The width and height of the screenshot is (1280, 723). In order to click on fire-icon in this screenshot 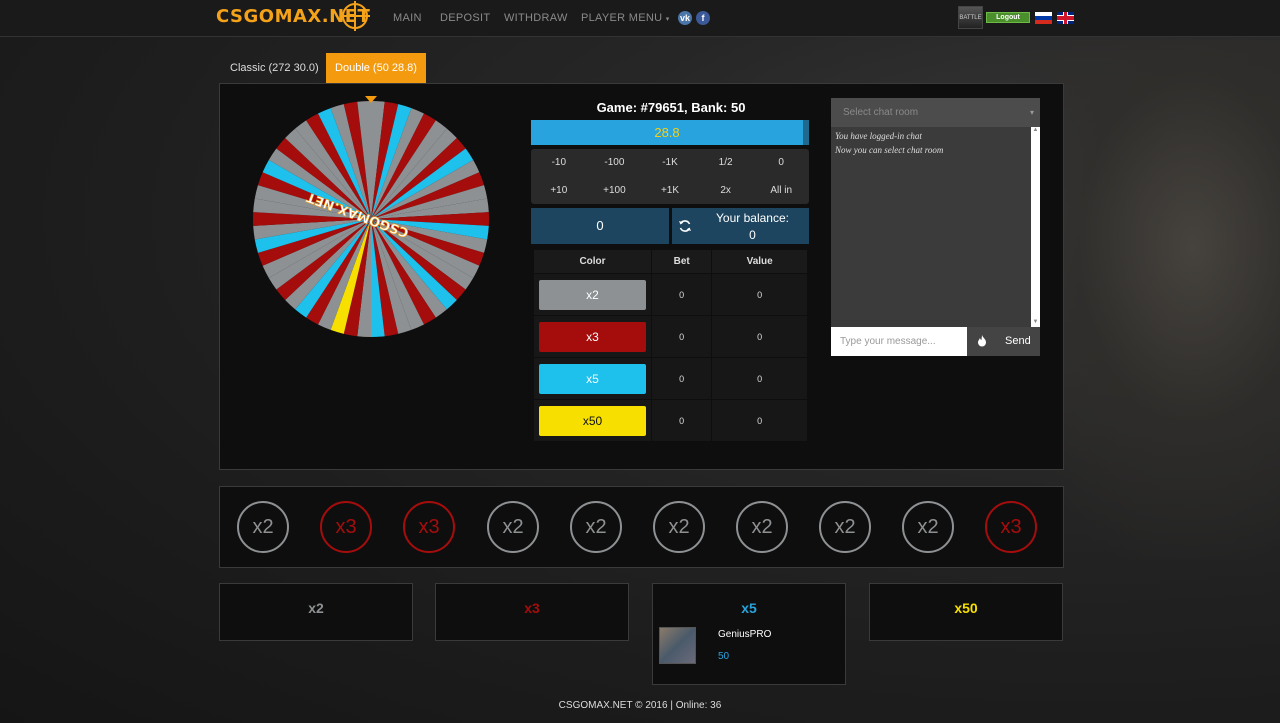, I will do `click(982, 341)`.